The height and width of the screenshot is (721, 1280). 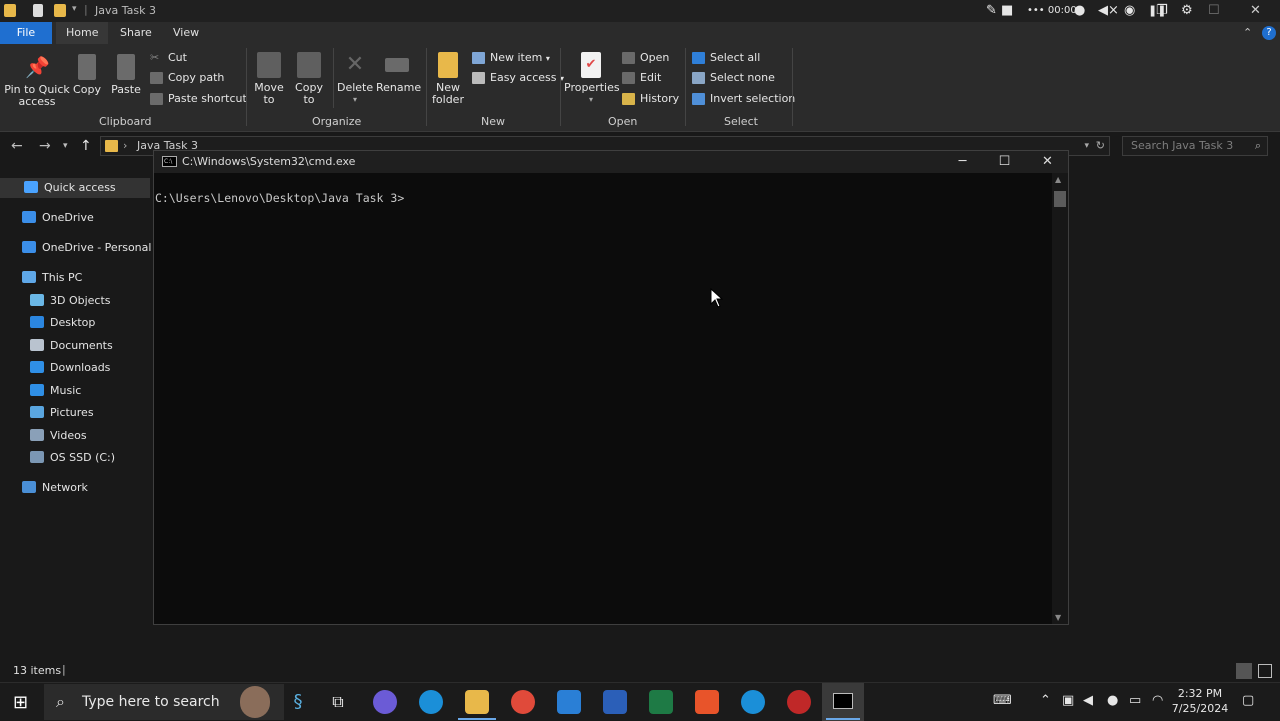 What do you see at coordinates (799, 702) in the screenshot?
I see `recorder-app-icon` at bounding box center [799, 702].